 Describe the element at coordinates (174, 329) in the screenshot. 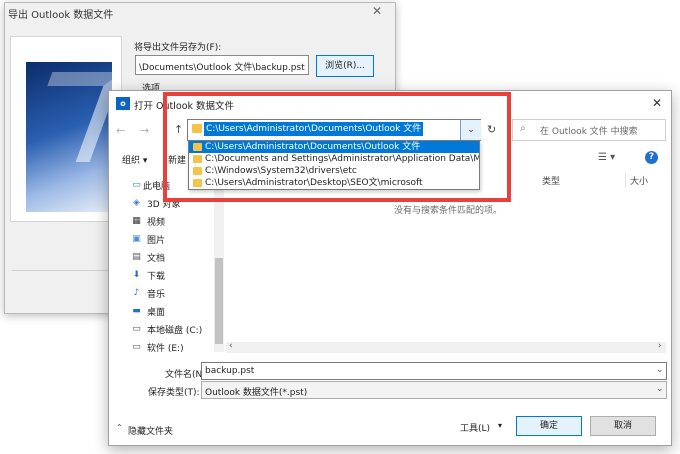

I see `nav-item-local-disk-c: 本地磁盘 (C:)` at that location.